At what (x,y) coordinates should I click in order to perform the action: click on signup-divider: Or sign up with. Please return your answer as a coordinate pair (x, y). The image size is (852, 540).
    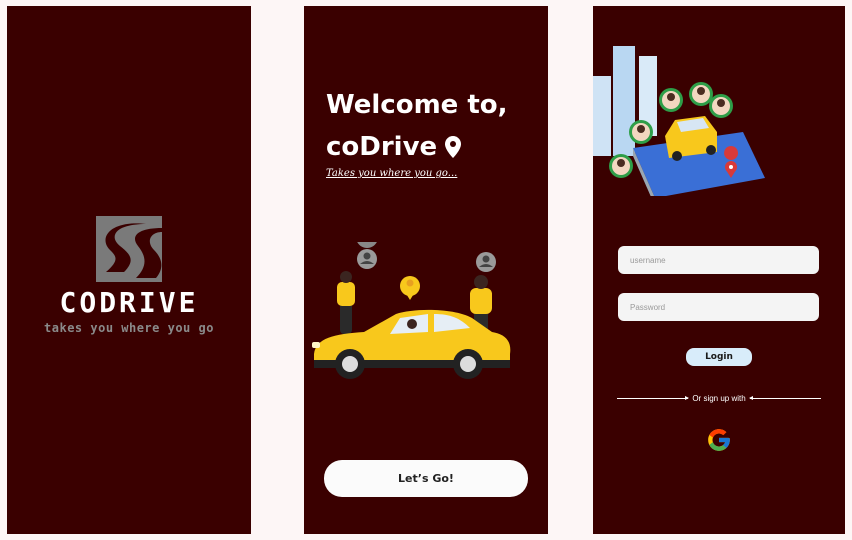
    Looking at the image, I should click on (719, 398).